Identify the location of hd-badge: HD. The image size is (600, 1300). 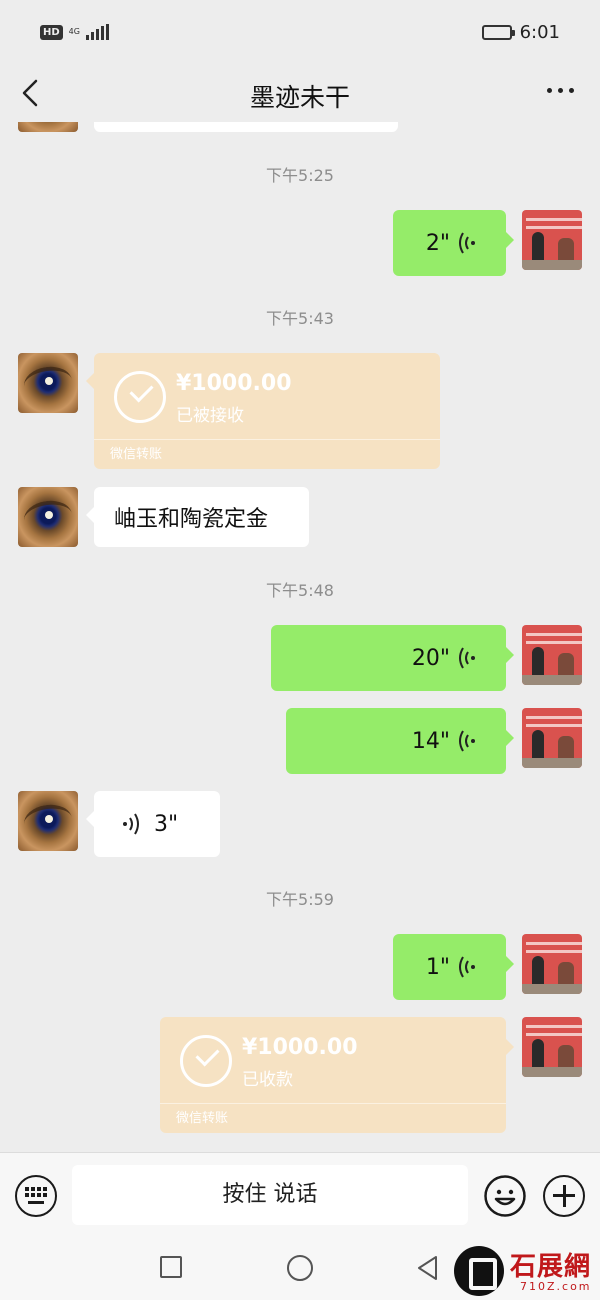
(51, 32).